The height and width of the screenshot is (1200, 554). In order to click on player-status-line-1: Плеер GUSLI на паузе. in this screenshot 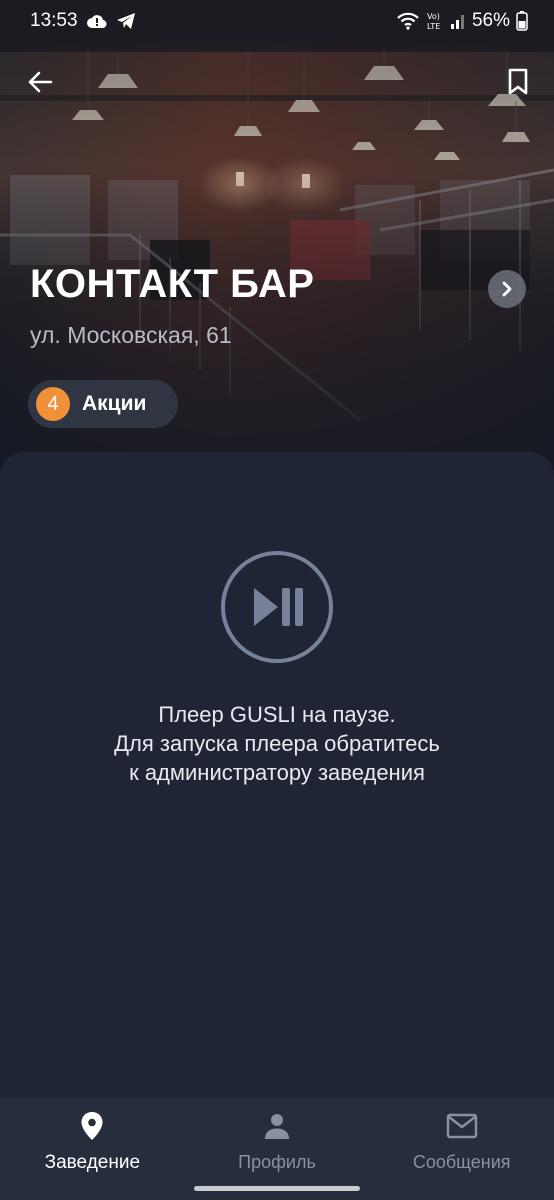, I will do `click(277, 714)`.